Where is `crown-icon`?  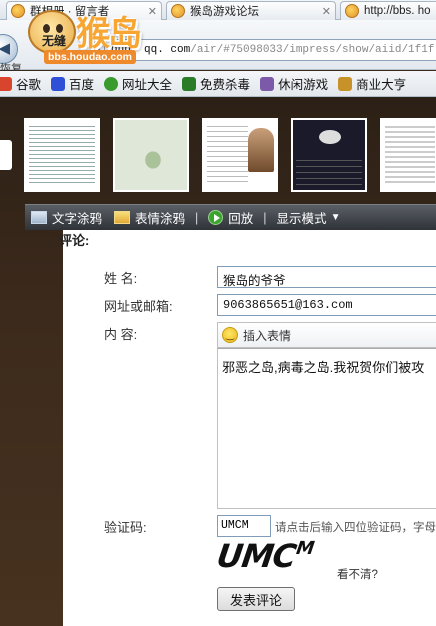 crown-icon is located at coordinates (345, 83).